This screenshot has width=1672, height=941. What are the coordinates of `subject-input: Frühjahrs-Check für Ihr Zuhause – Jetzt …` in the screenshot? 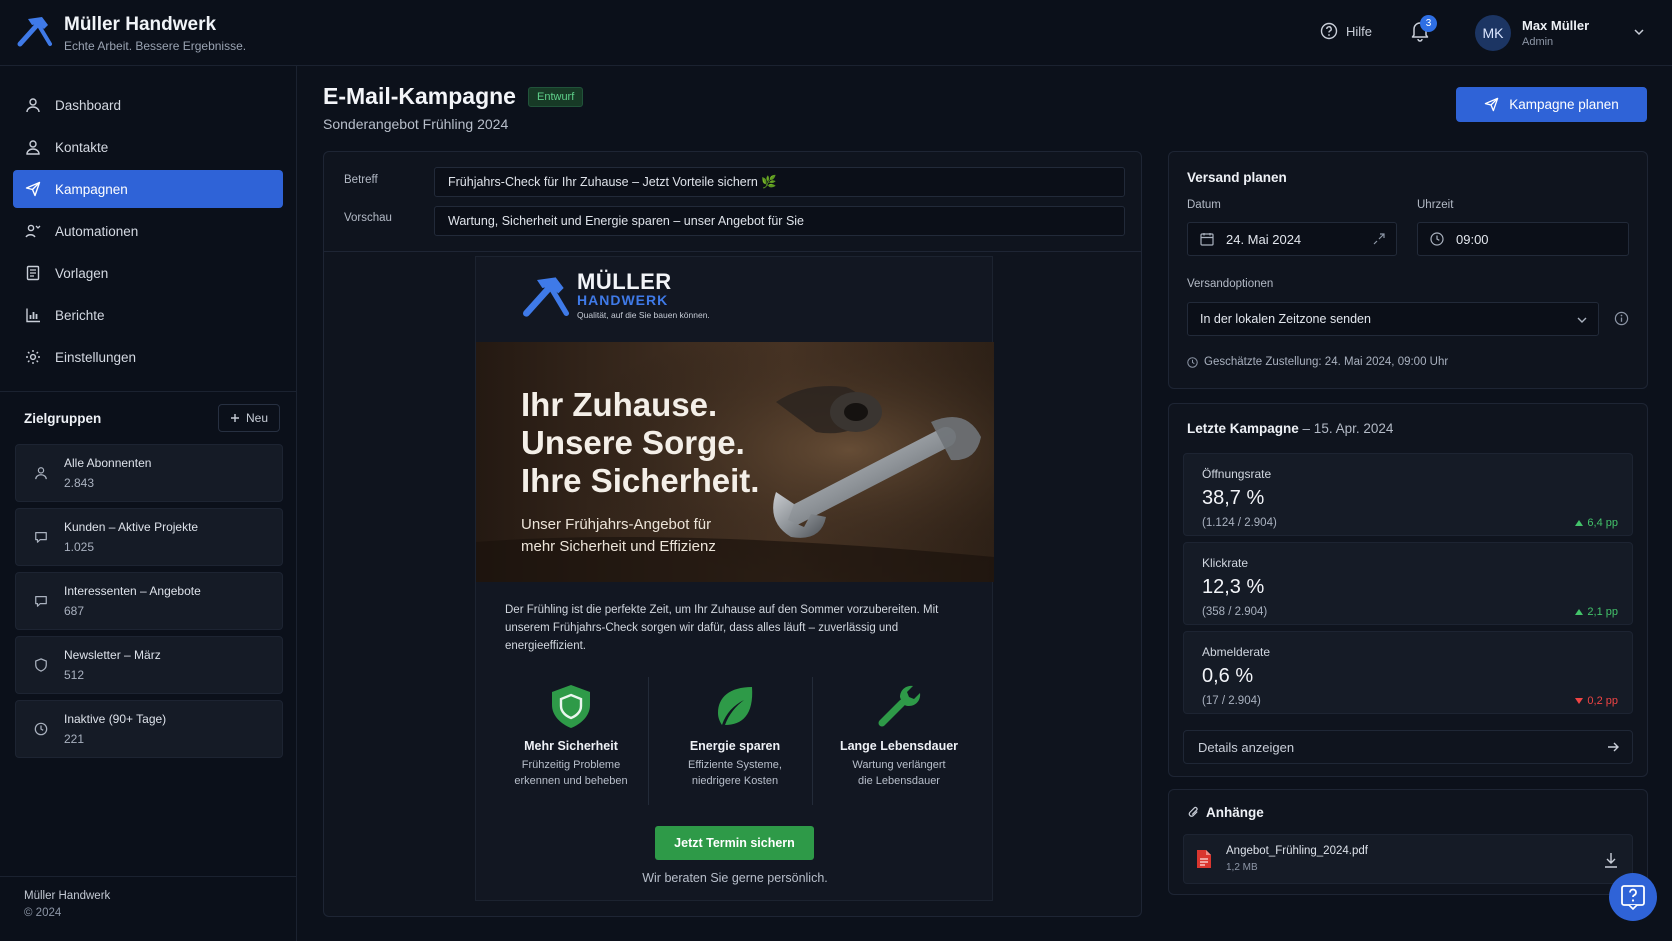 It's located at (779, 182).